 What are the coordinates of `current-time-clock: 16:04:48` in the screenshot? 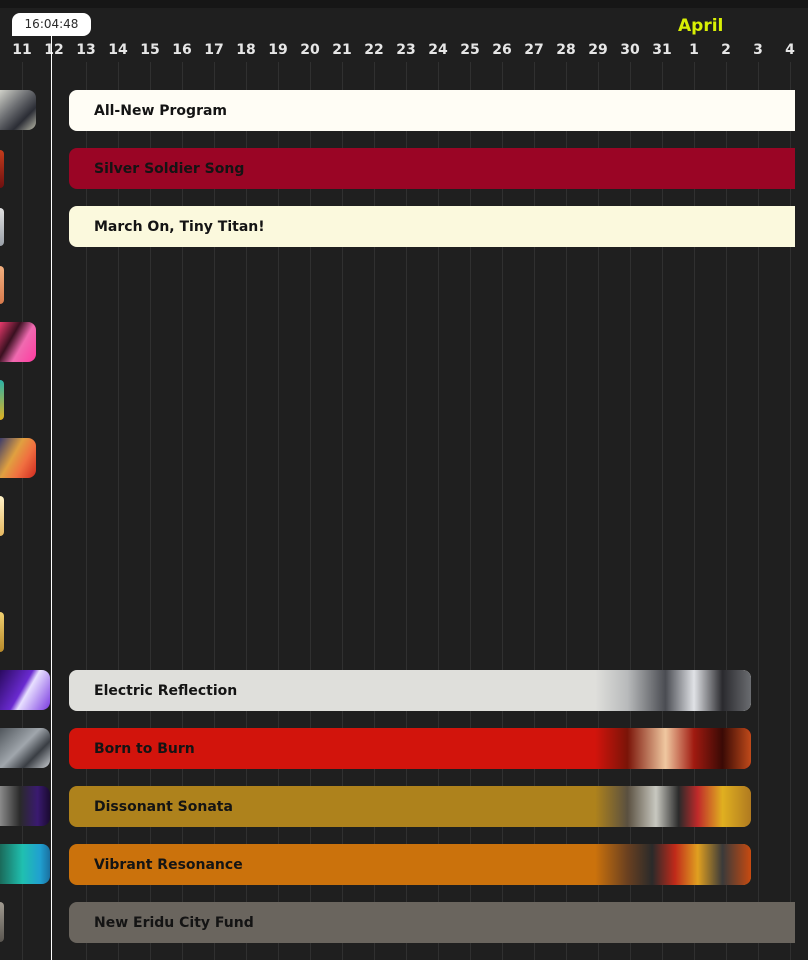 It's located at (51, 24).